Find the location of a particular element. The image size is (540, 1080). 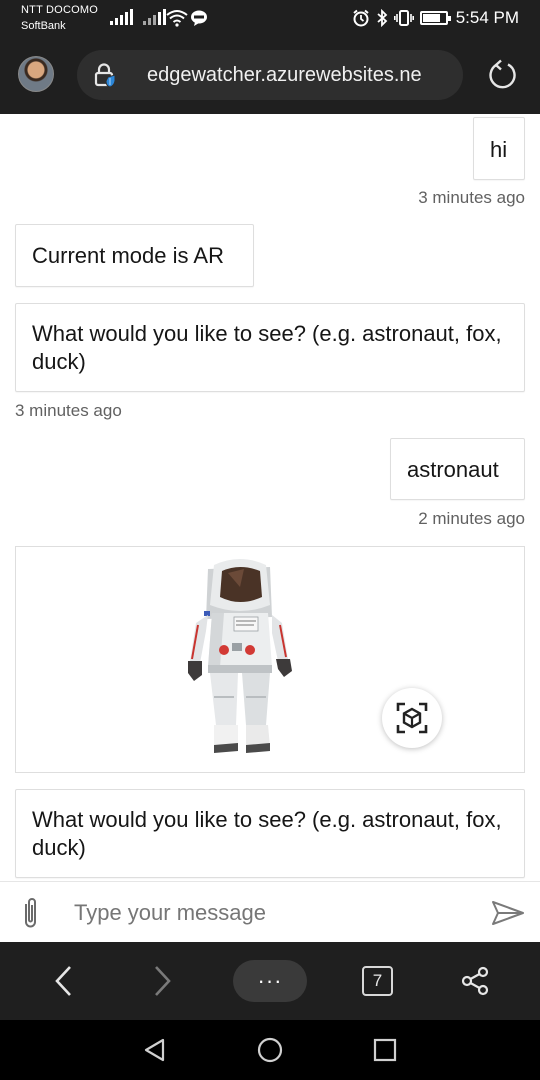

alarm-icon is located at coordinates (361, 18).